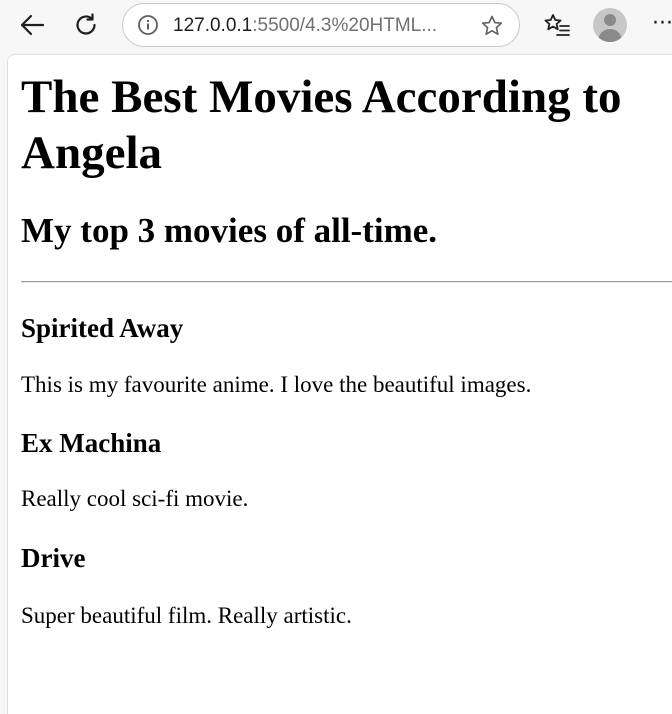  Describe the element at coordinates (610, 20) in the screenshot. I see `avatar-head-shape` at that location.